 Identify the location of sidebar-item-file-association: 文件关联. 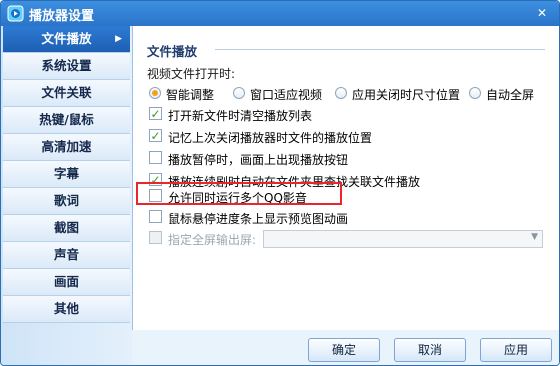
(66, 93).